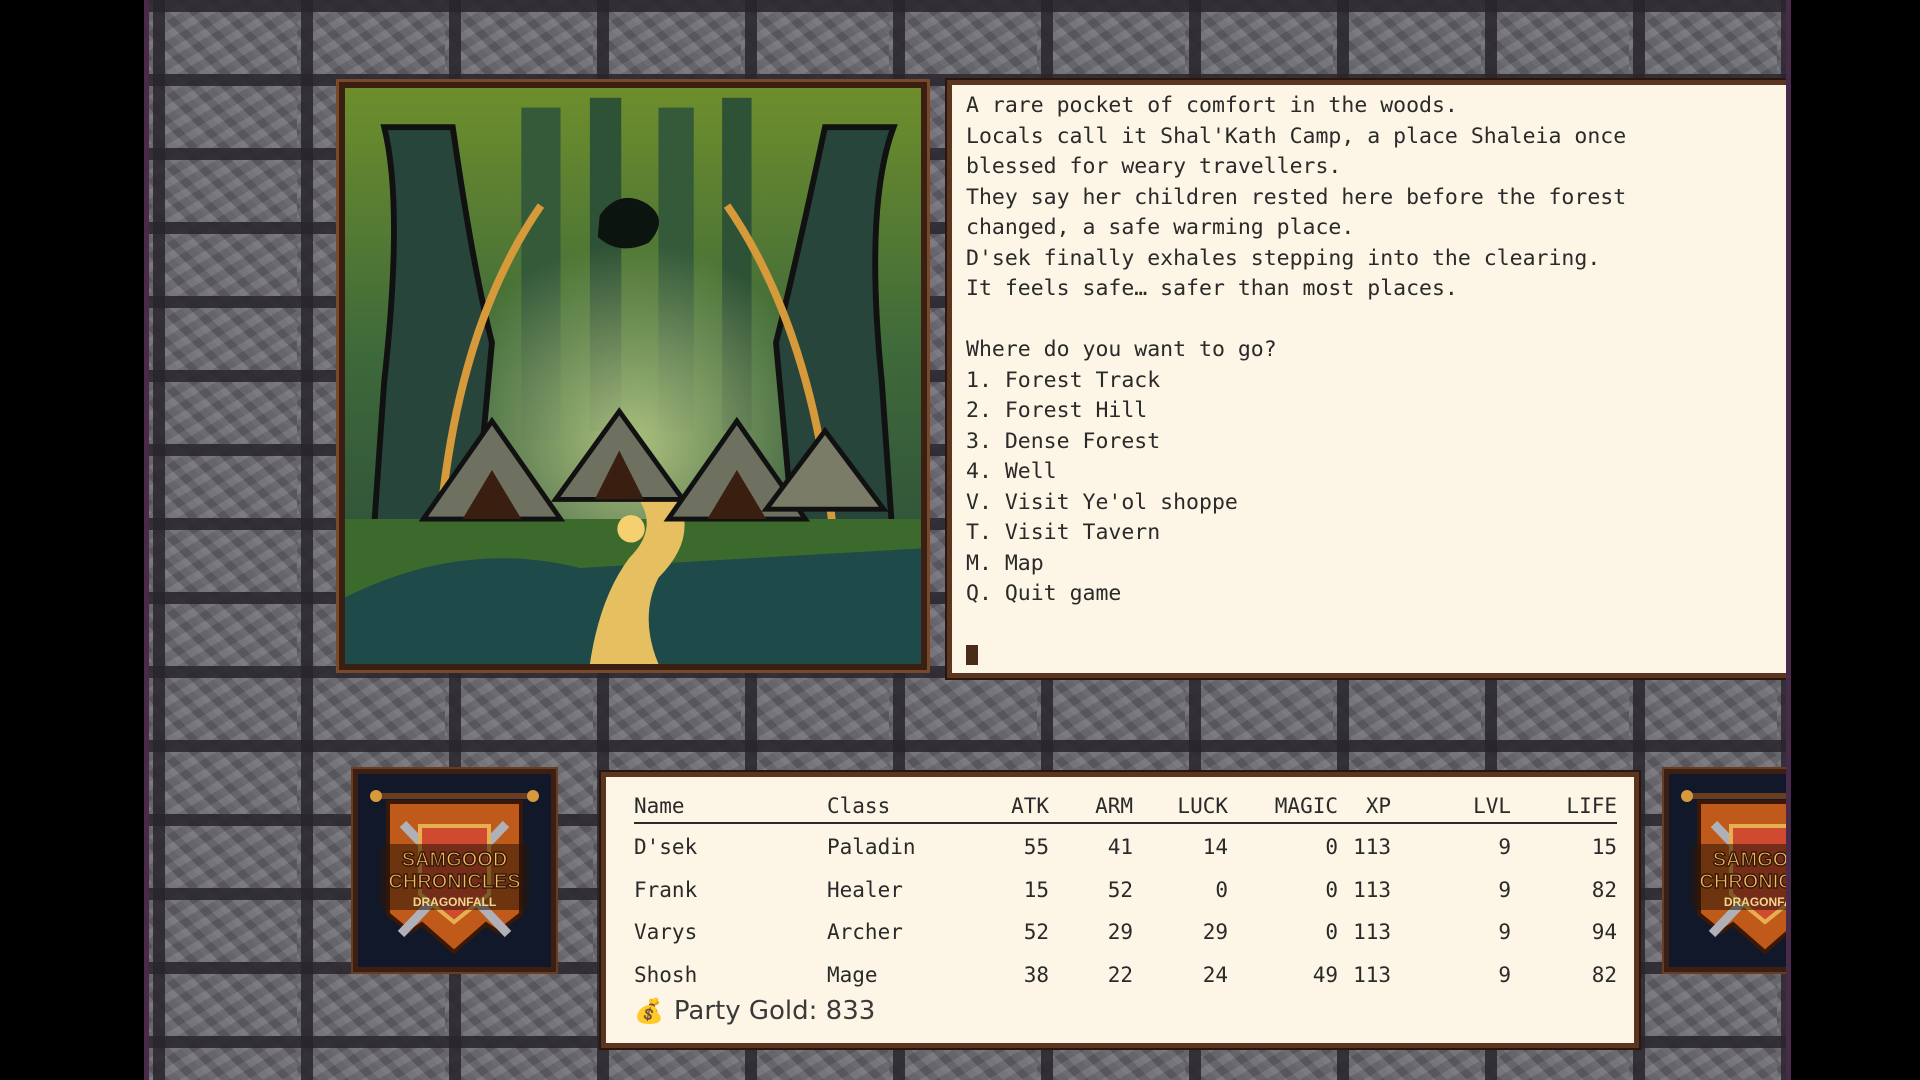 The height and width of the screenshot is (1080, 1920). I want to click on narration-line: A rare pocket of comfort in the woods., so click(1212, 105).